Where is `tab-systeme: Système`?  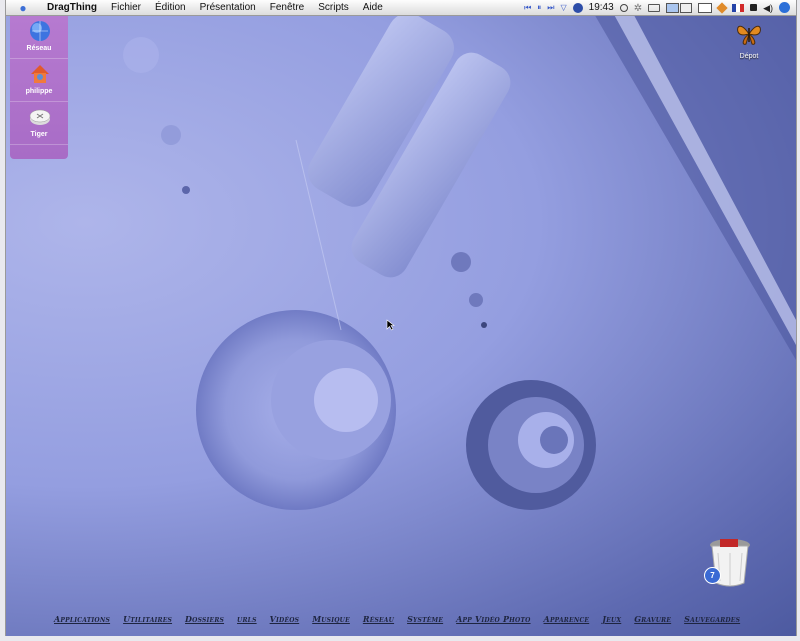 tab-systeme: Système is located at coordinates (425, 619).